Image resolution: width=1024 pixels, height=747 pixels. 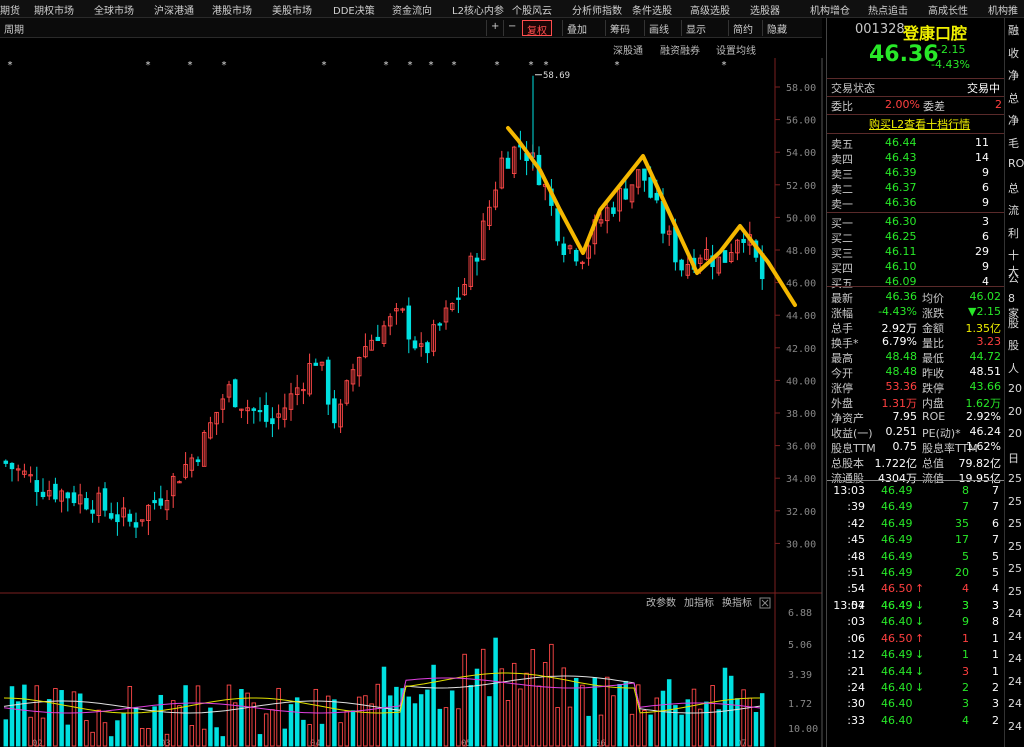 What do you see at coordinates (354, 9) in the screenshot?
I see `menu-item-6: DDE决策` at bounding box center [354, 9].